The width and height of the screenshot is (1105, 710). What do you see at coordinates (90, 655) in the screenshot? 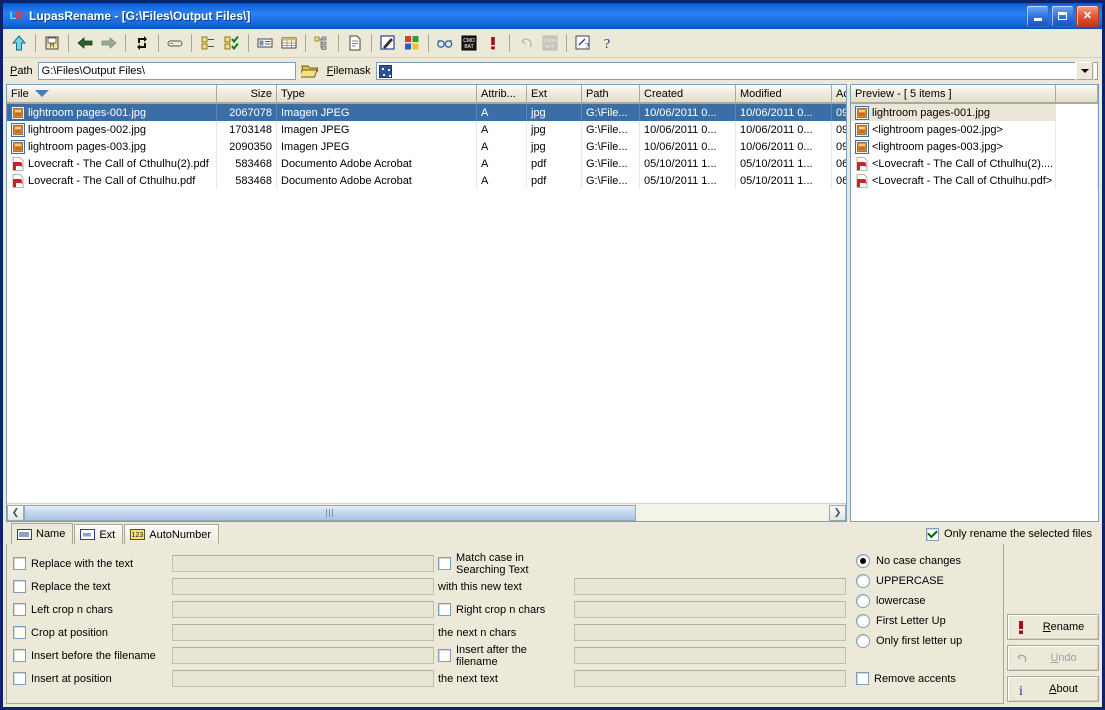
I see `checkbox-insert-before-the-filename: Insert before the filename` at bounding box center [90, 655].